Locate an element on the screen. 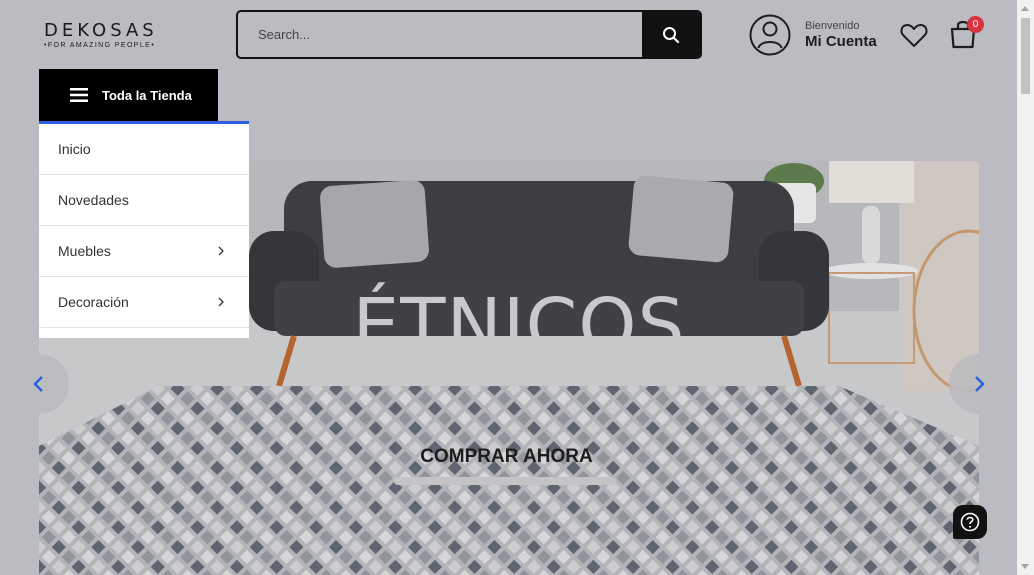 This screenshot has height=575, width=1034. menu-item-label: Decoración is located at coordinates (93, 302).